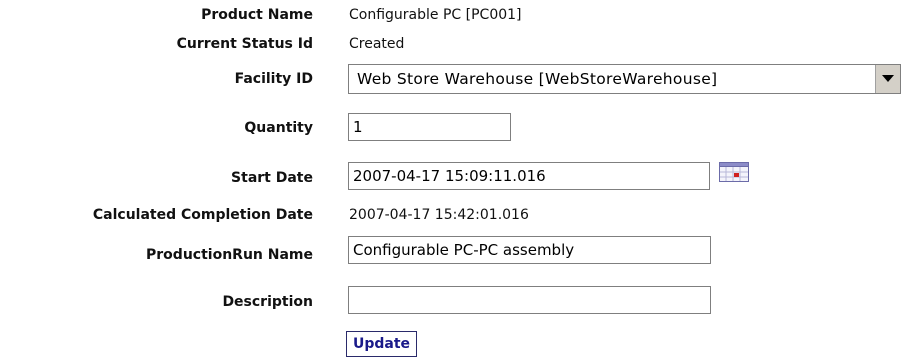 This screenshot has height=357, width=903. I want to click on update-button: Update, so click(382, 344).